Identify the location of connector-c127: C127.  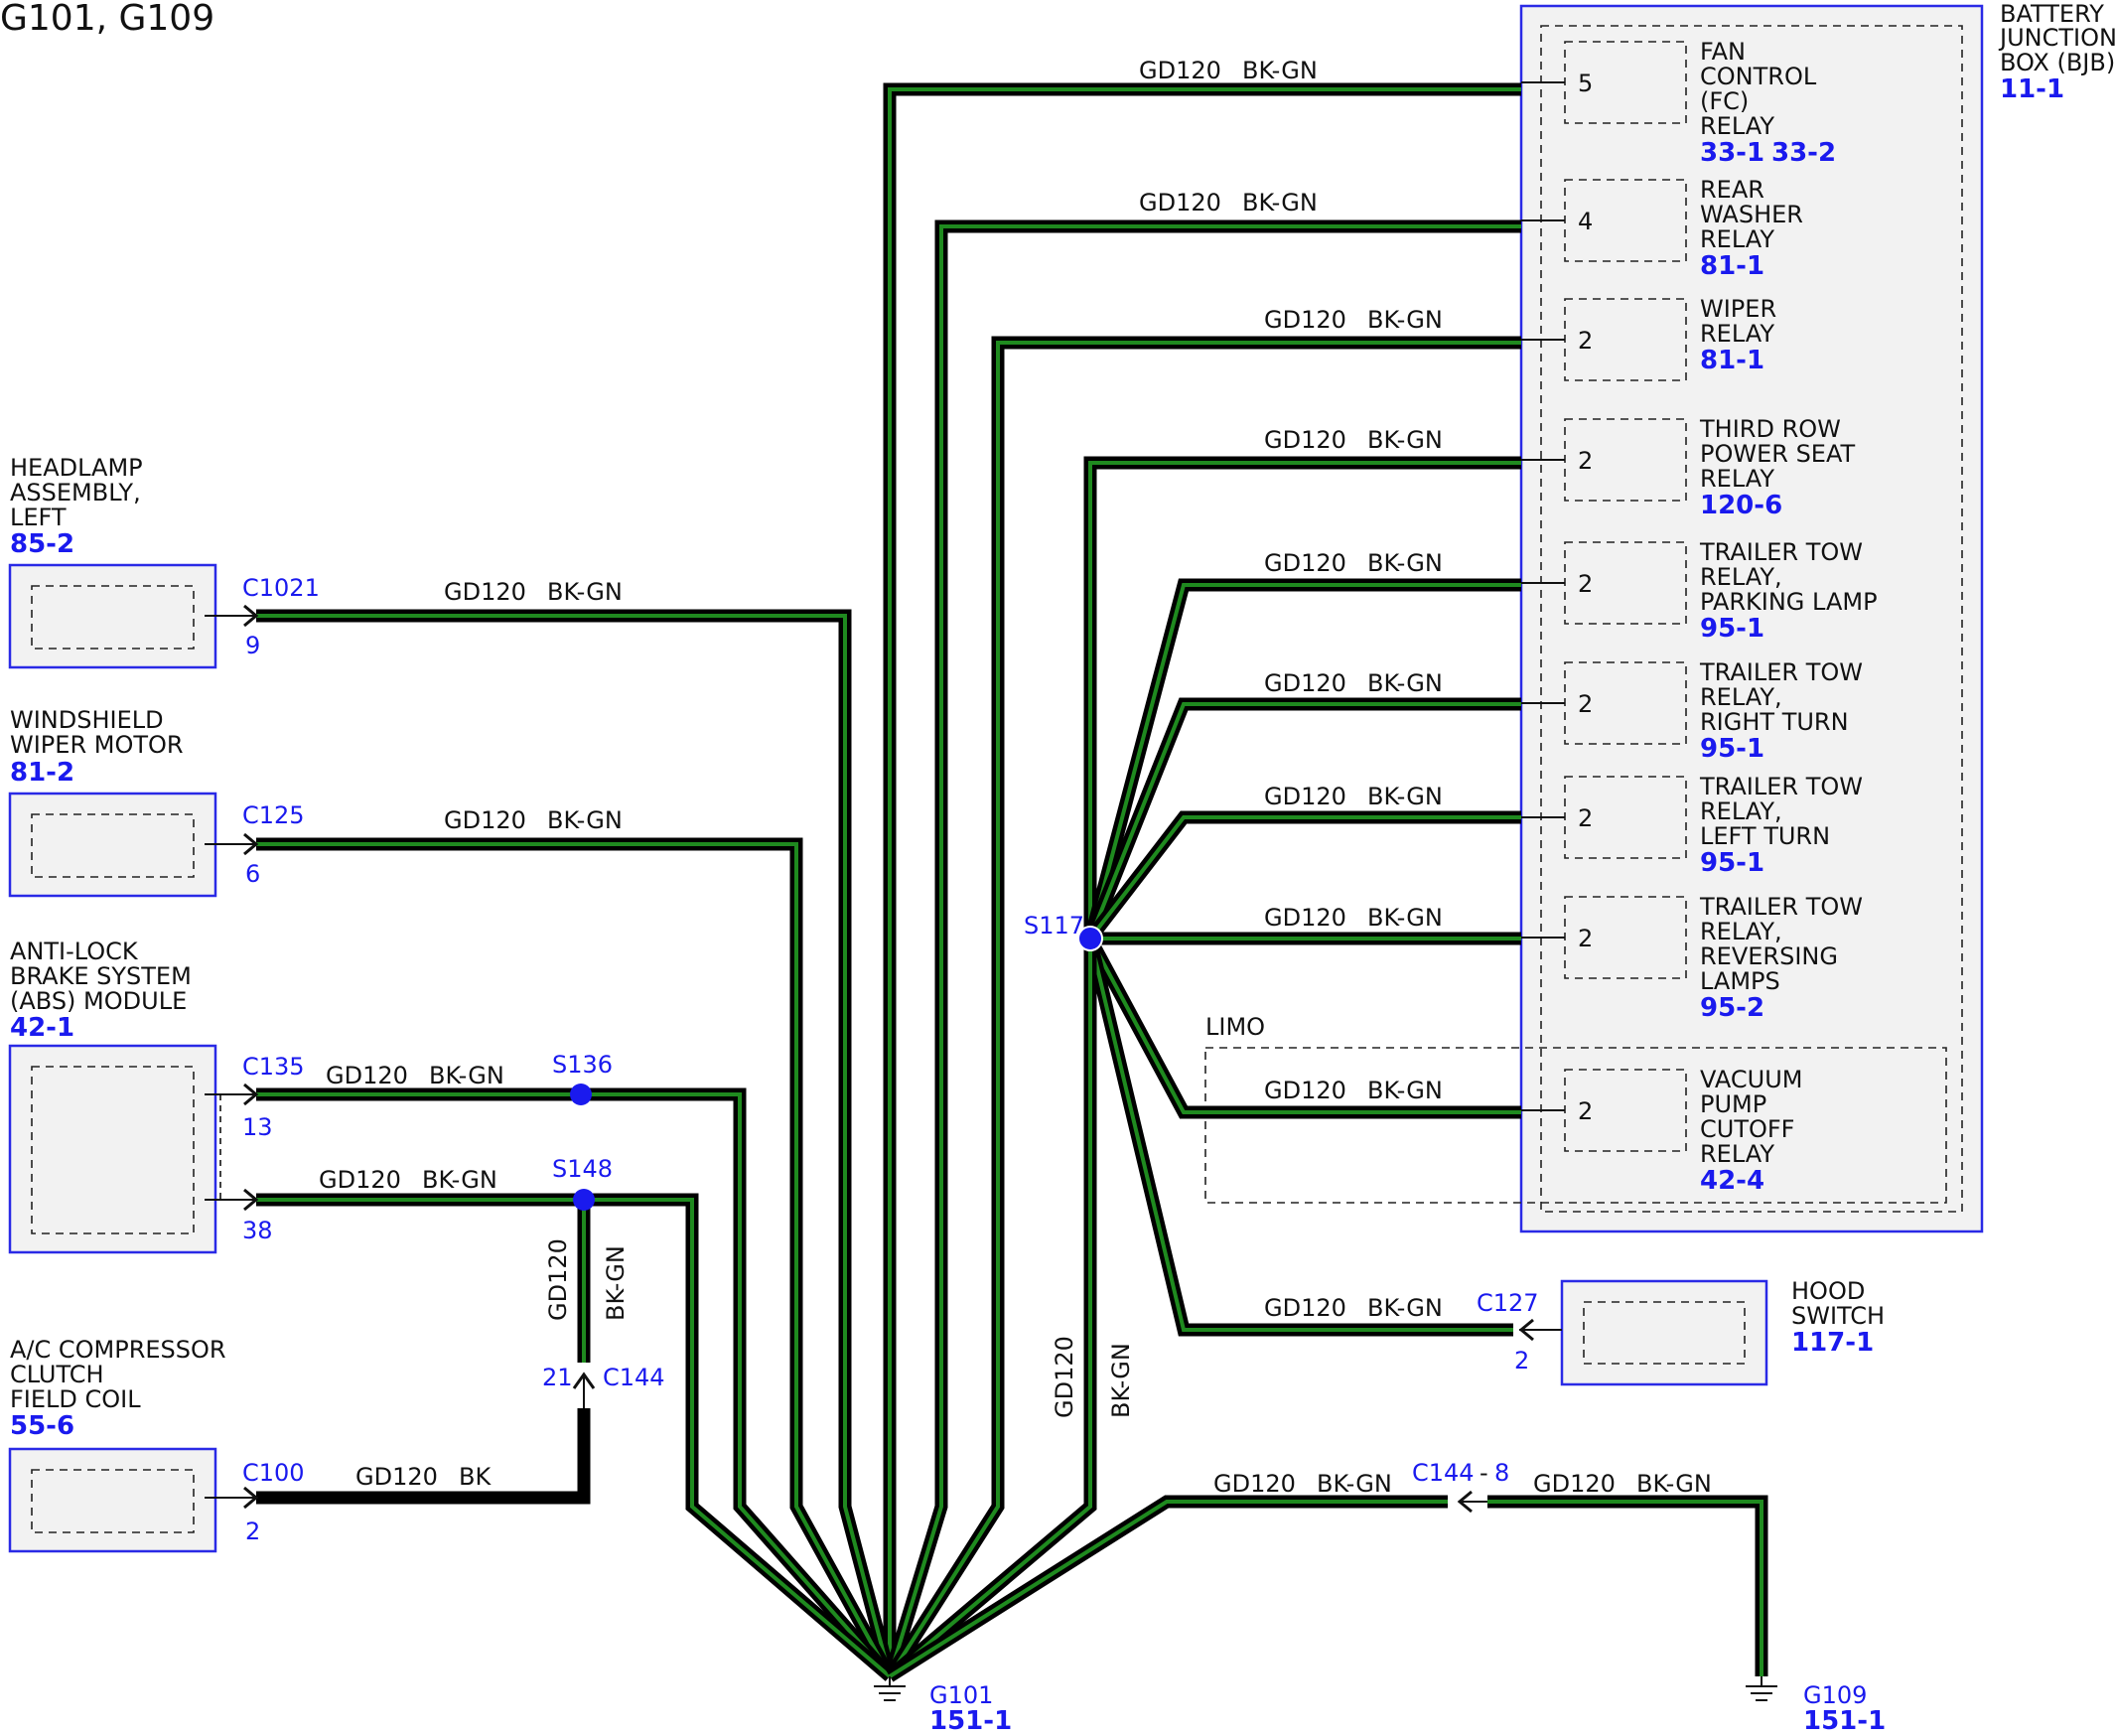
(1508, 1303).